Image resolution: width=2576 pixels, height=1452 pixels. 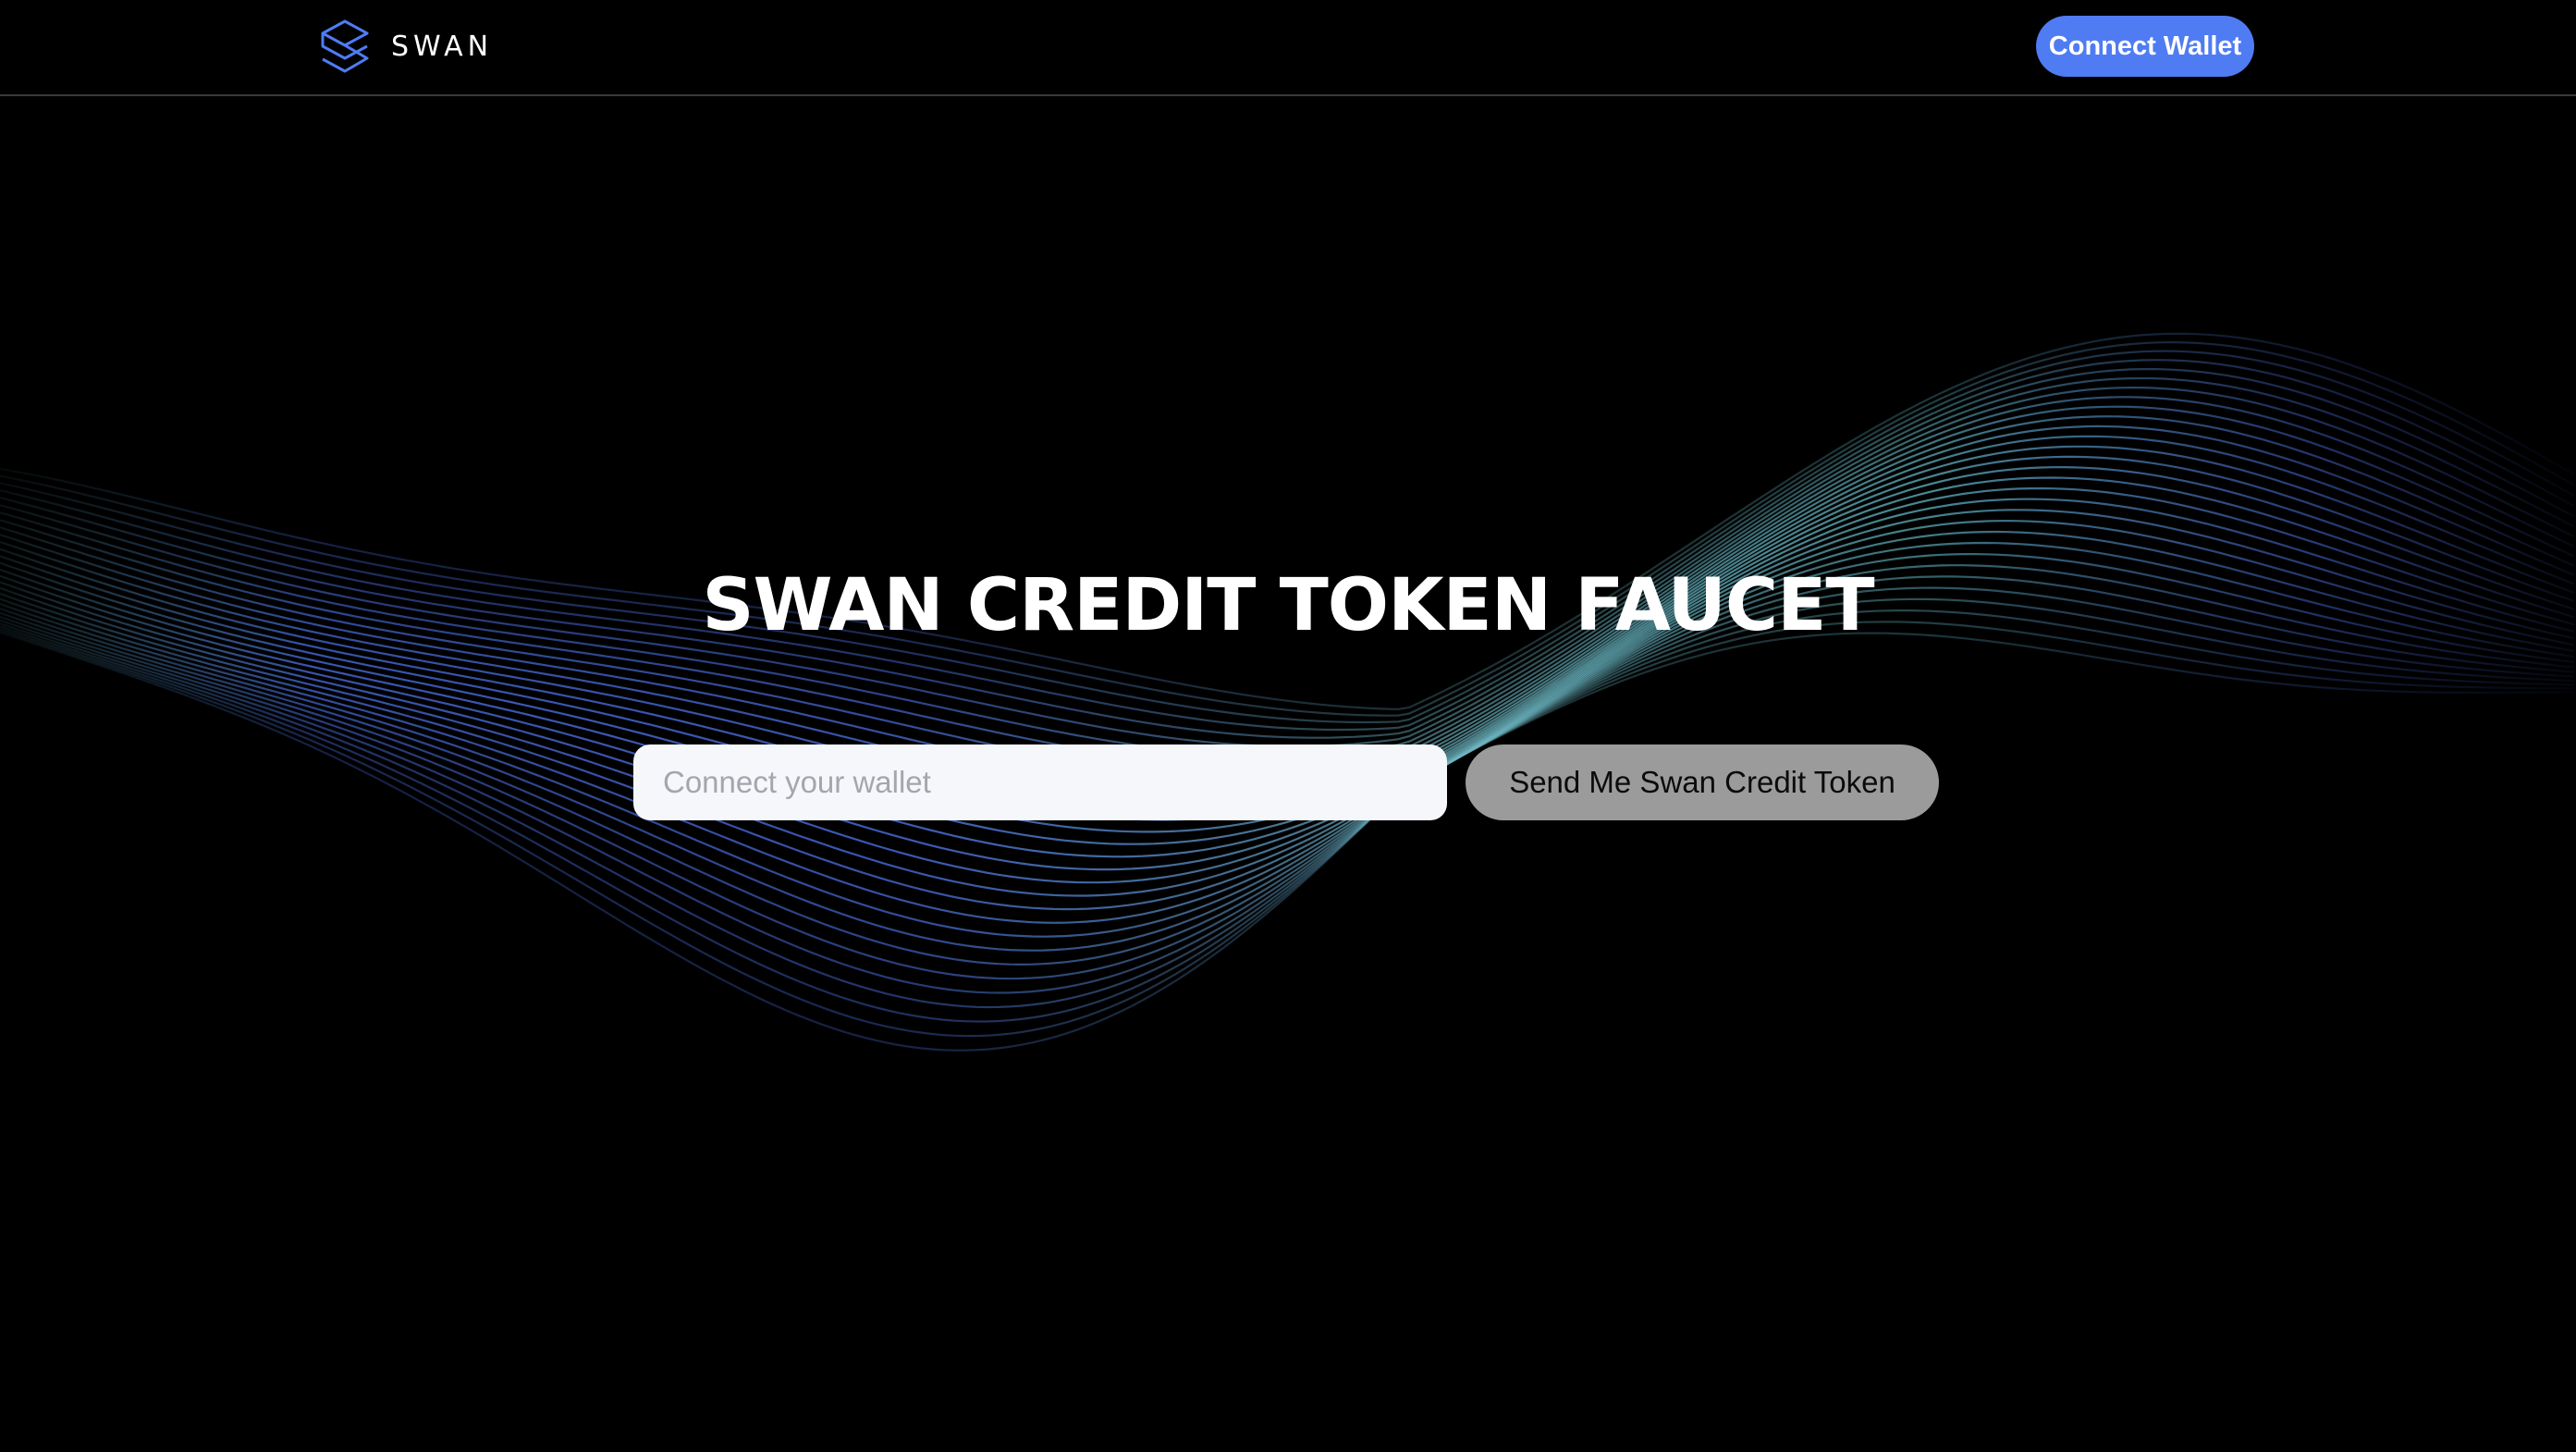 I want to click on brand-logo-link: SWAN, so click(x=406, y=46).